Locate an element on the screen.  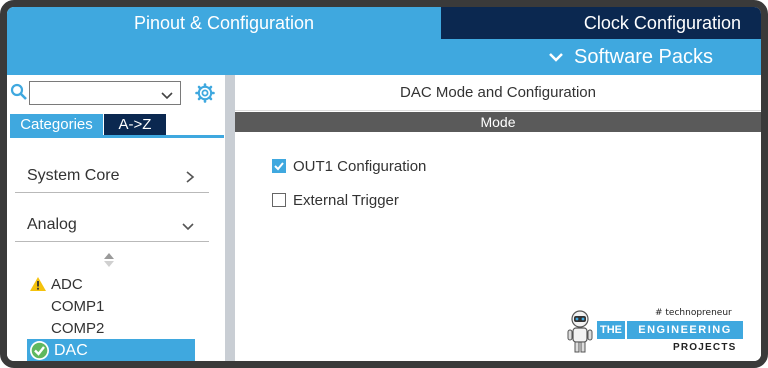
software-packs-menu: Software Packs is located at coordinates (643, 57).